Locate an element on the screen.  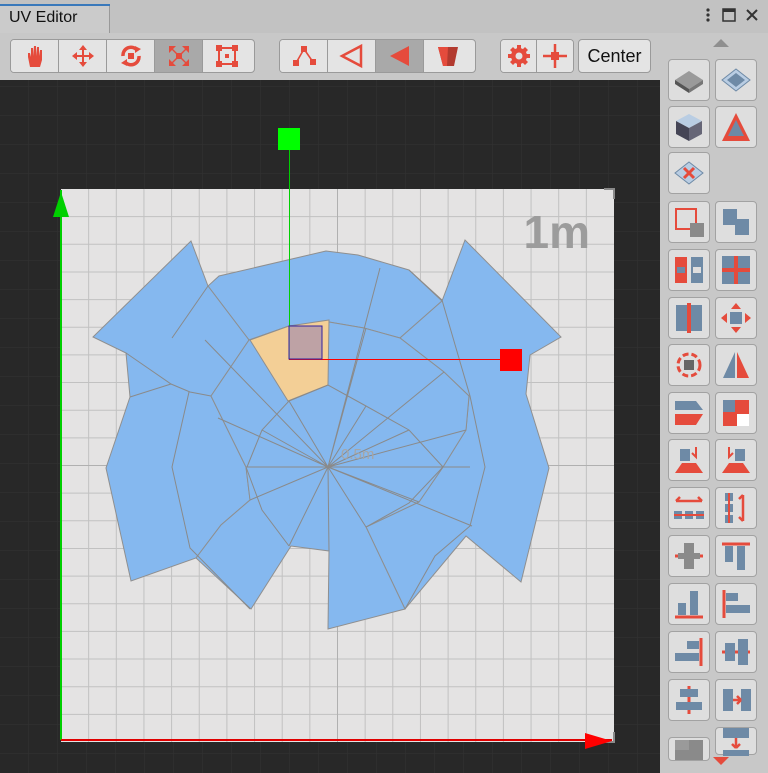
editor-tab: UV Editor is located at coordinates (55, 18).